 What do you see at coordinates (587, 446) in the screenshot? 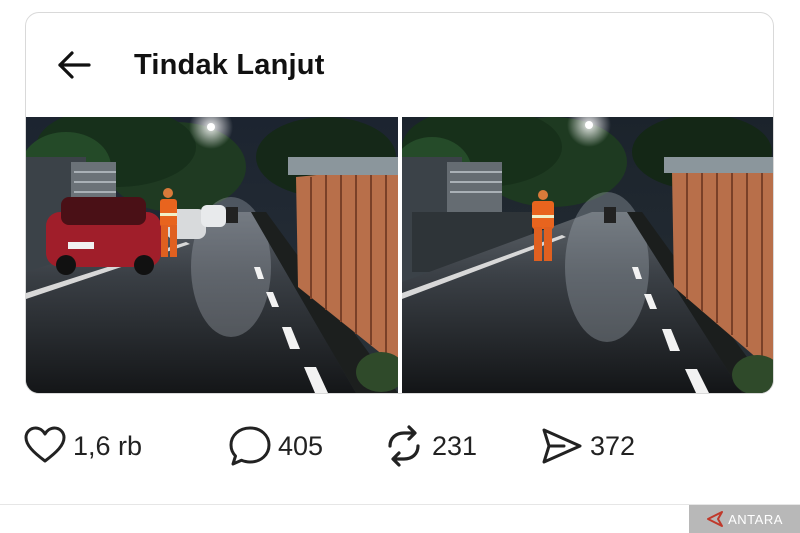
I see `share-button: 372` at bounding box center [587, 446].